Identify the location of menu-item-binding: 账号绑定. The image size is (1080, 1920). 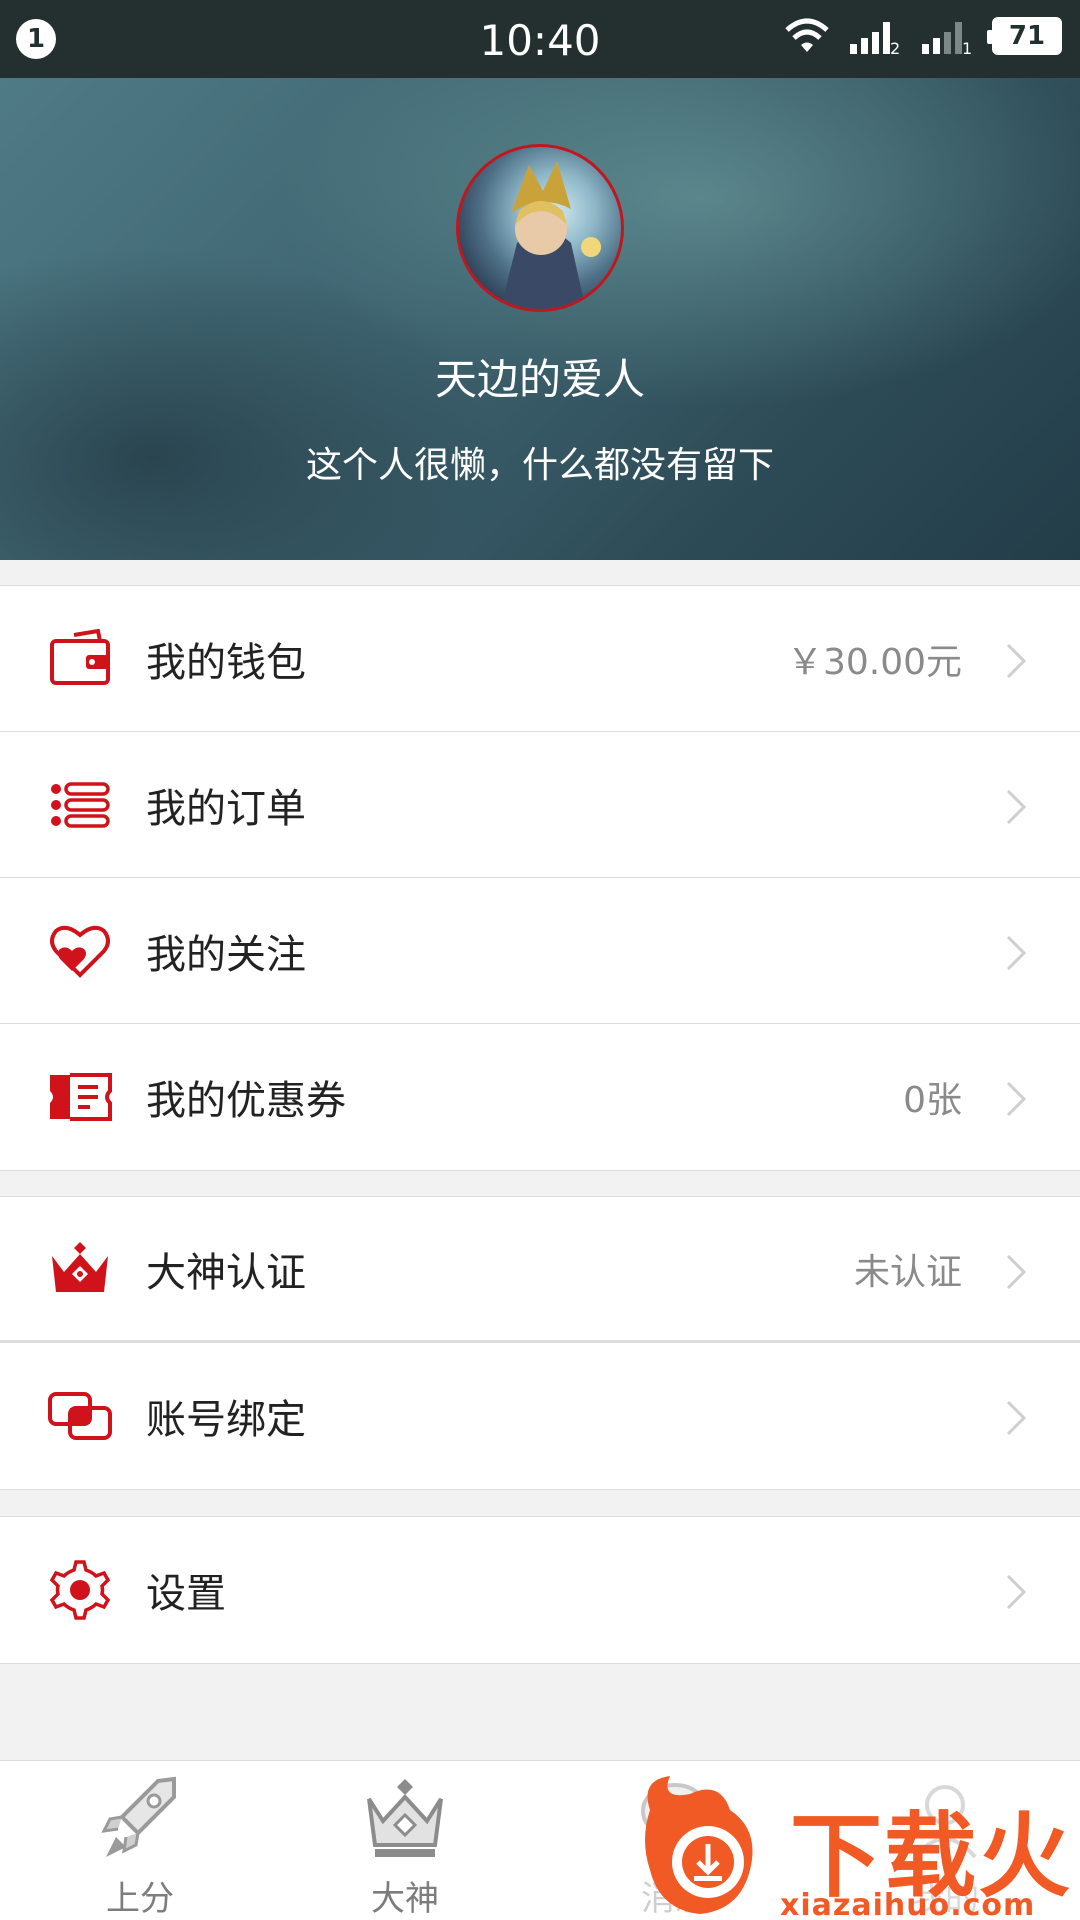
(540, 1416).